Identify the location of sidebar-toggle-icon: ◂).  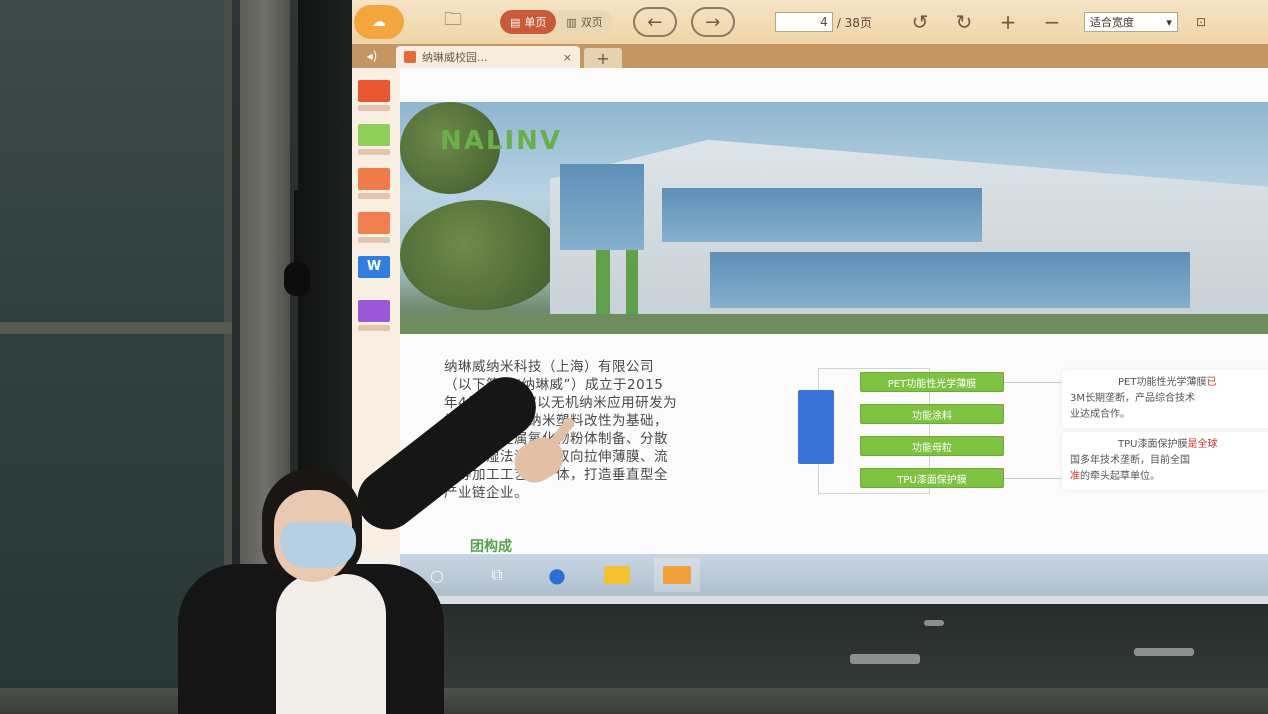
(372, 56).